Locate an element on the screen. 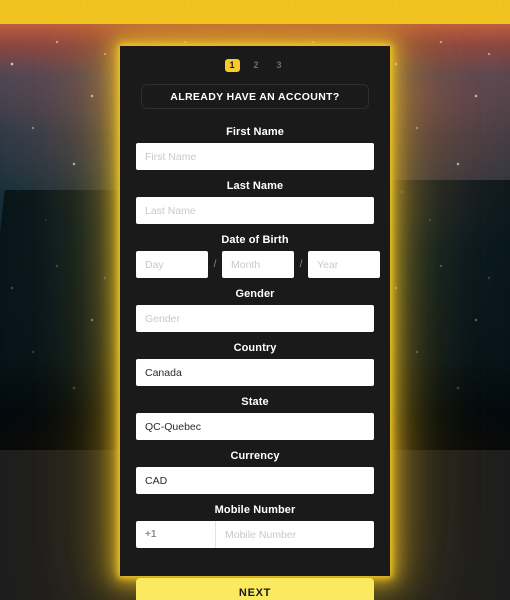 The width and height of the screenshot is (510, 600). next-button: NEXT is located at coordinates (255, 589).